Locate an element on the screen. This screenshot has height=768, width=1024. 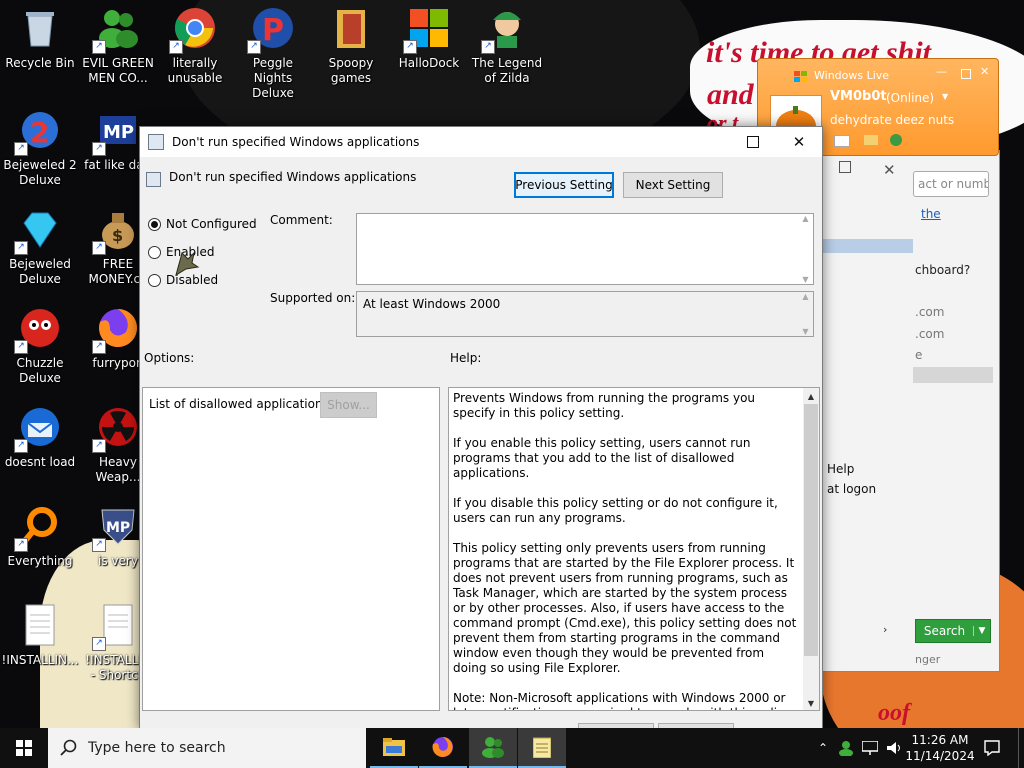
notification-center-button is located at coordinates (992, 748).